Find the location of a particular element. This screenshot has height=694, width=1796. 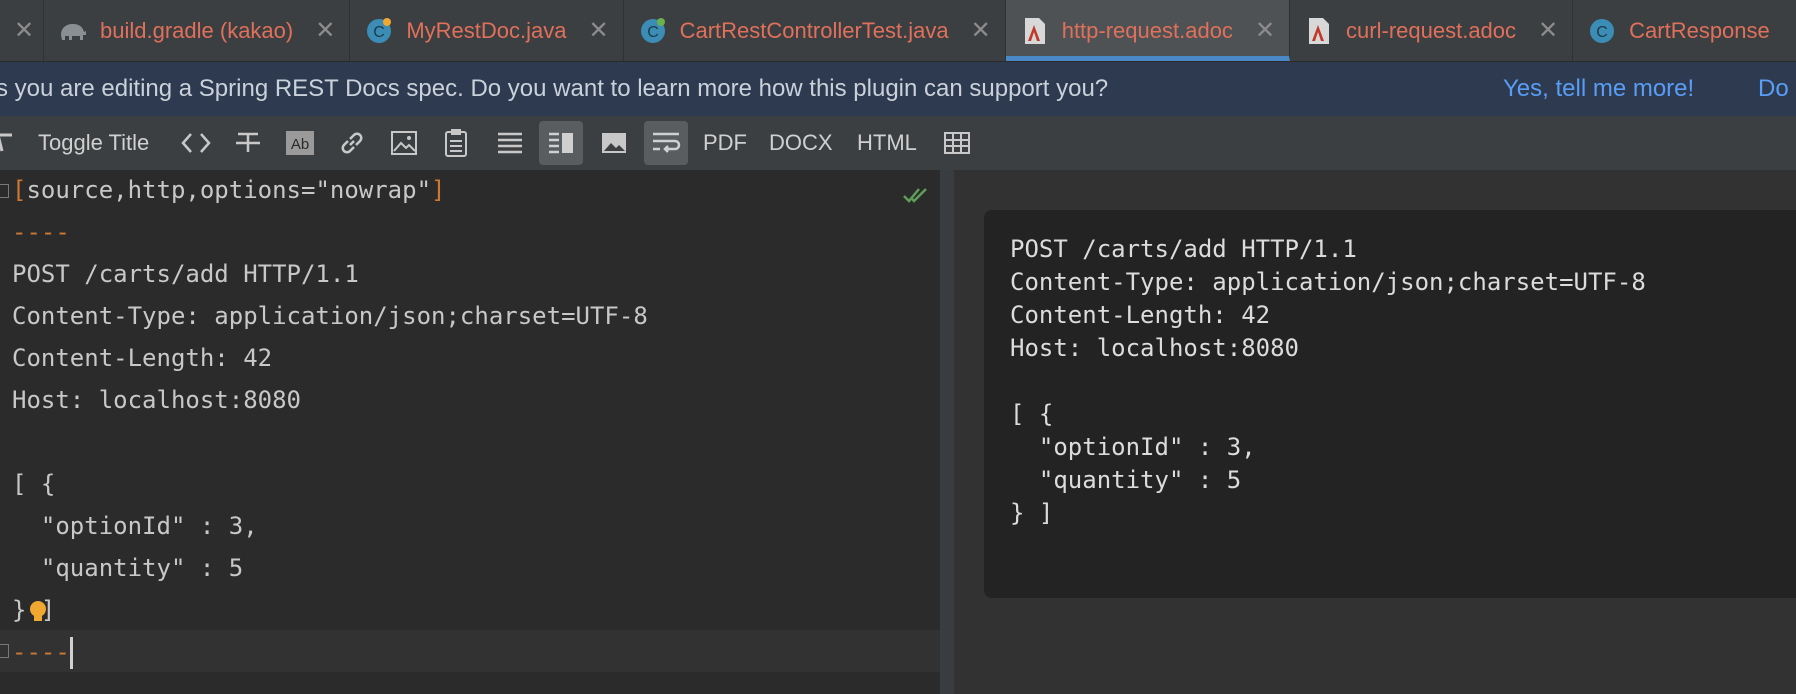

clipboard-icon is located at coordinates (456, 143).